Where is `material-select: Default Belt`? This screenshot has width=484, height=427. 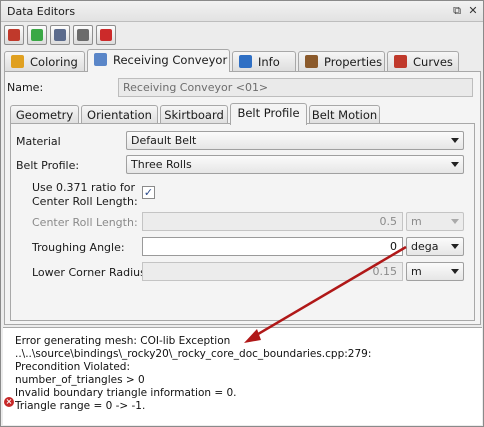
material-select: Default Belt is located at coordinates (295, 140).